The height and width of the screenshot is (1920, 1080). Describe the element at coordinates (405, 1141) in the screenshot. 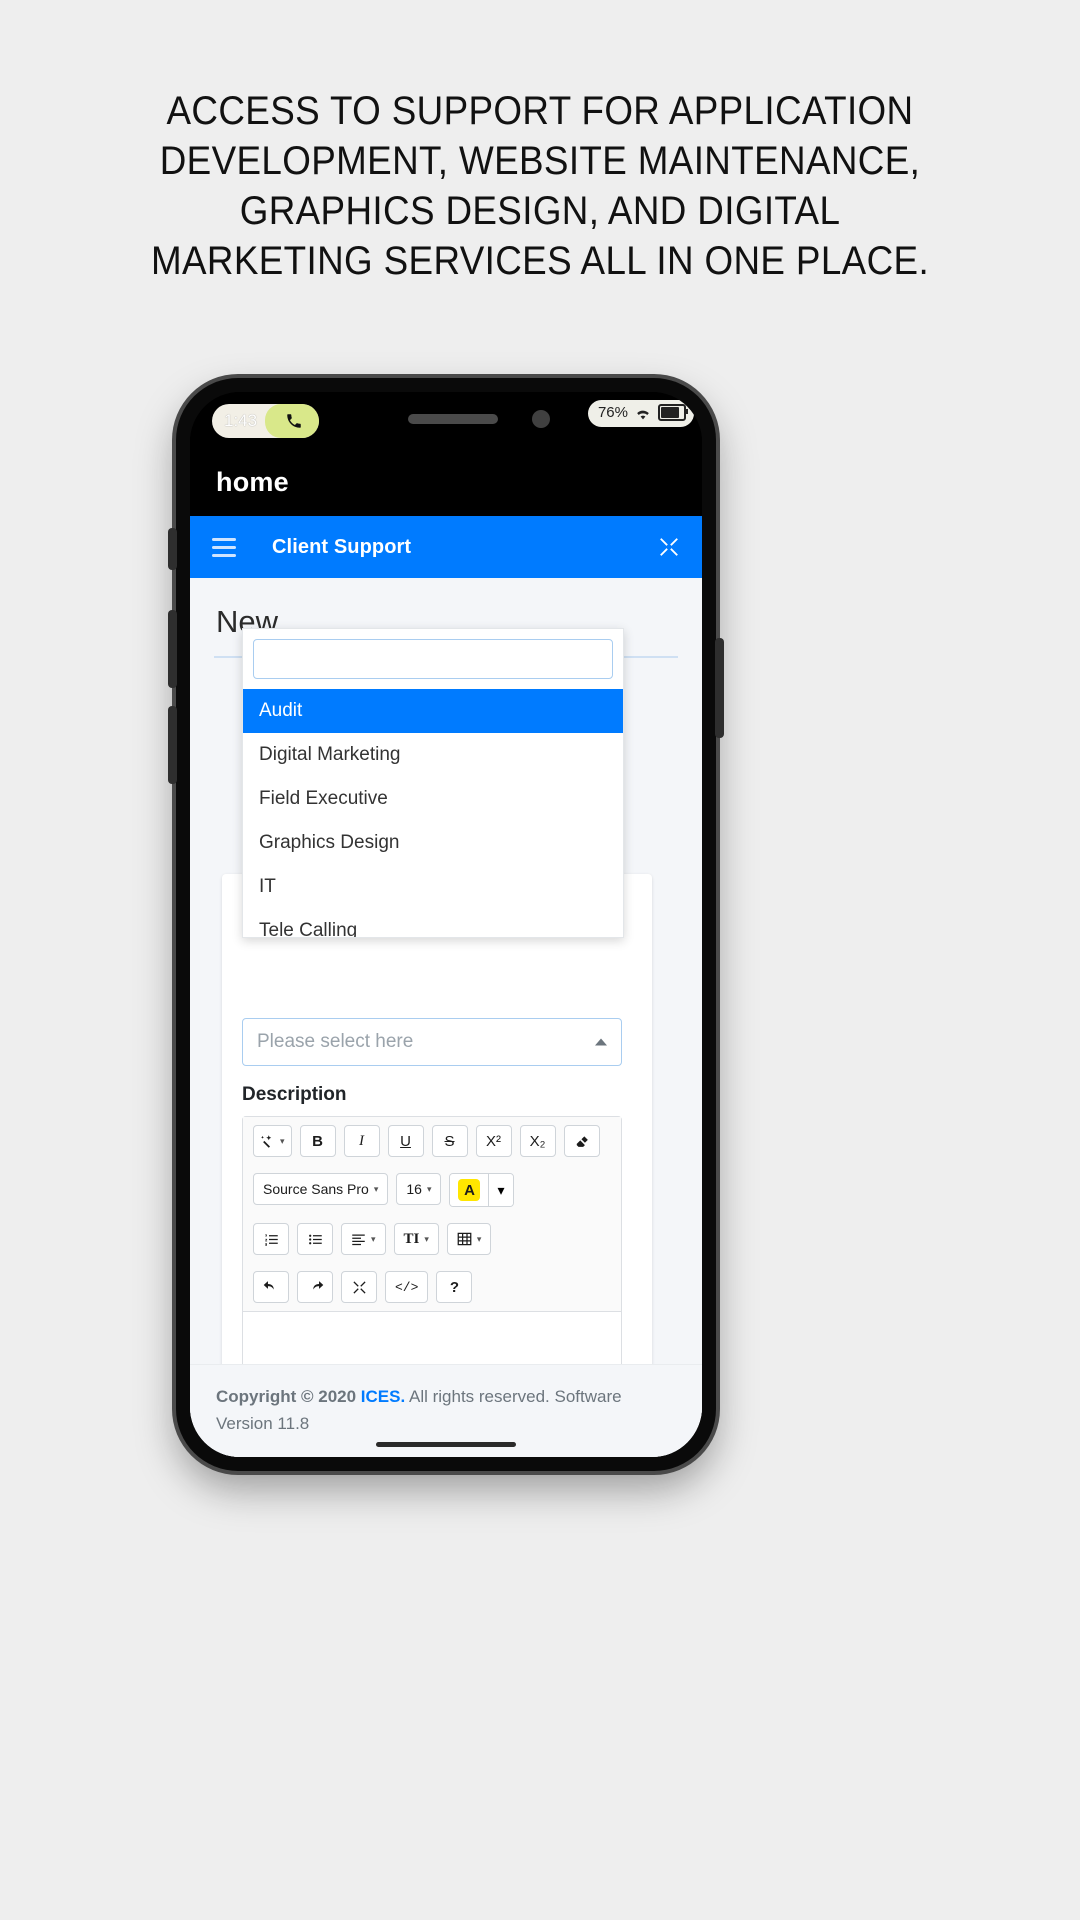

I see `underline-button: U` at that location.